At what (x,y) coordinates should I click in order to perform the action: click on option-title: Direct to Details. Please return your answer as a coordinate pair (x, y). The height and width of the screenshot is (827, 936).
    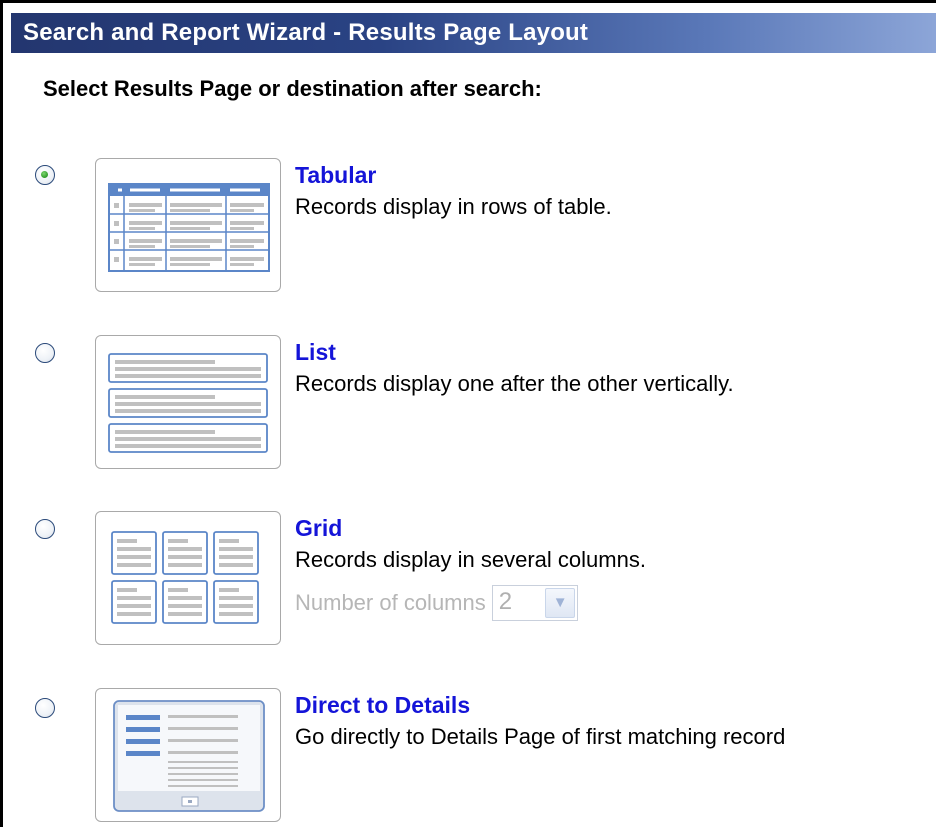
    Looking at the image, I should click on (382, 705).